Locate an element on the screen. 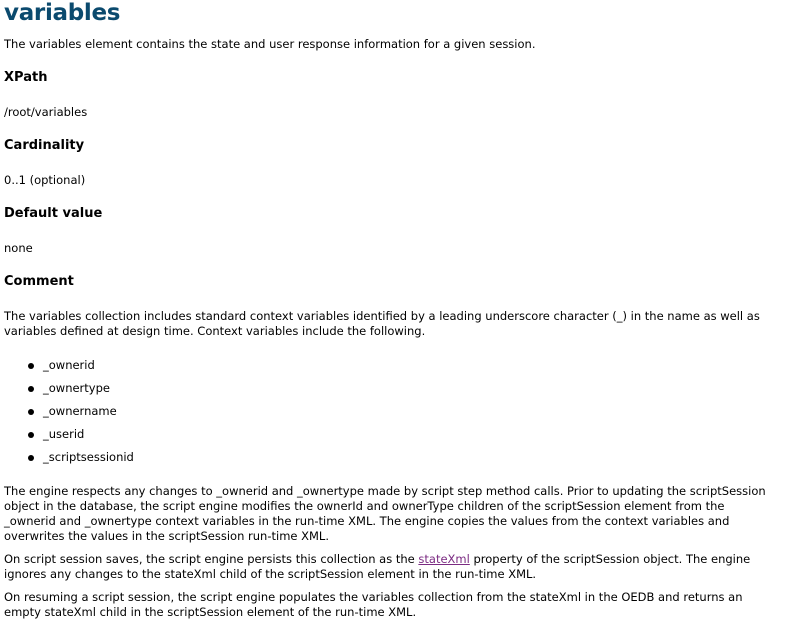 The image size is (786, 620). context-variable-name: _scriptsessionid is located at coordinates (88, 457).